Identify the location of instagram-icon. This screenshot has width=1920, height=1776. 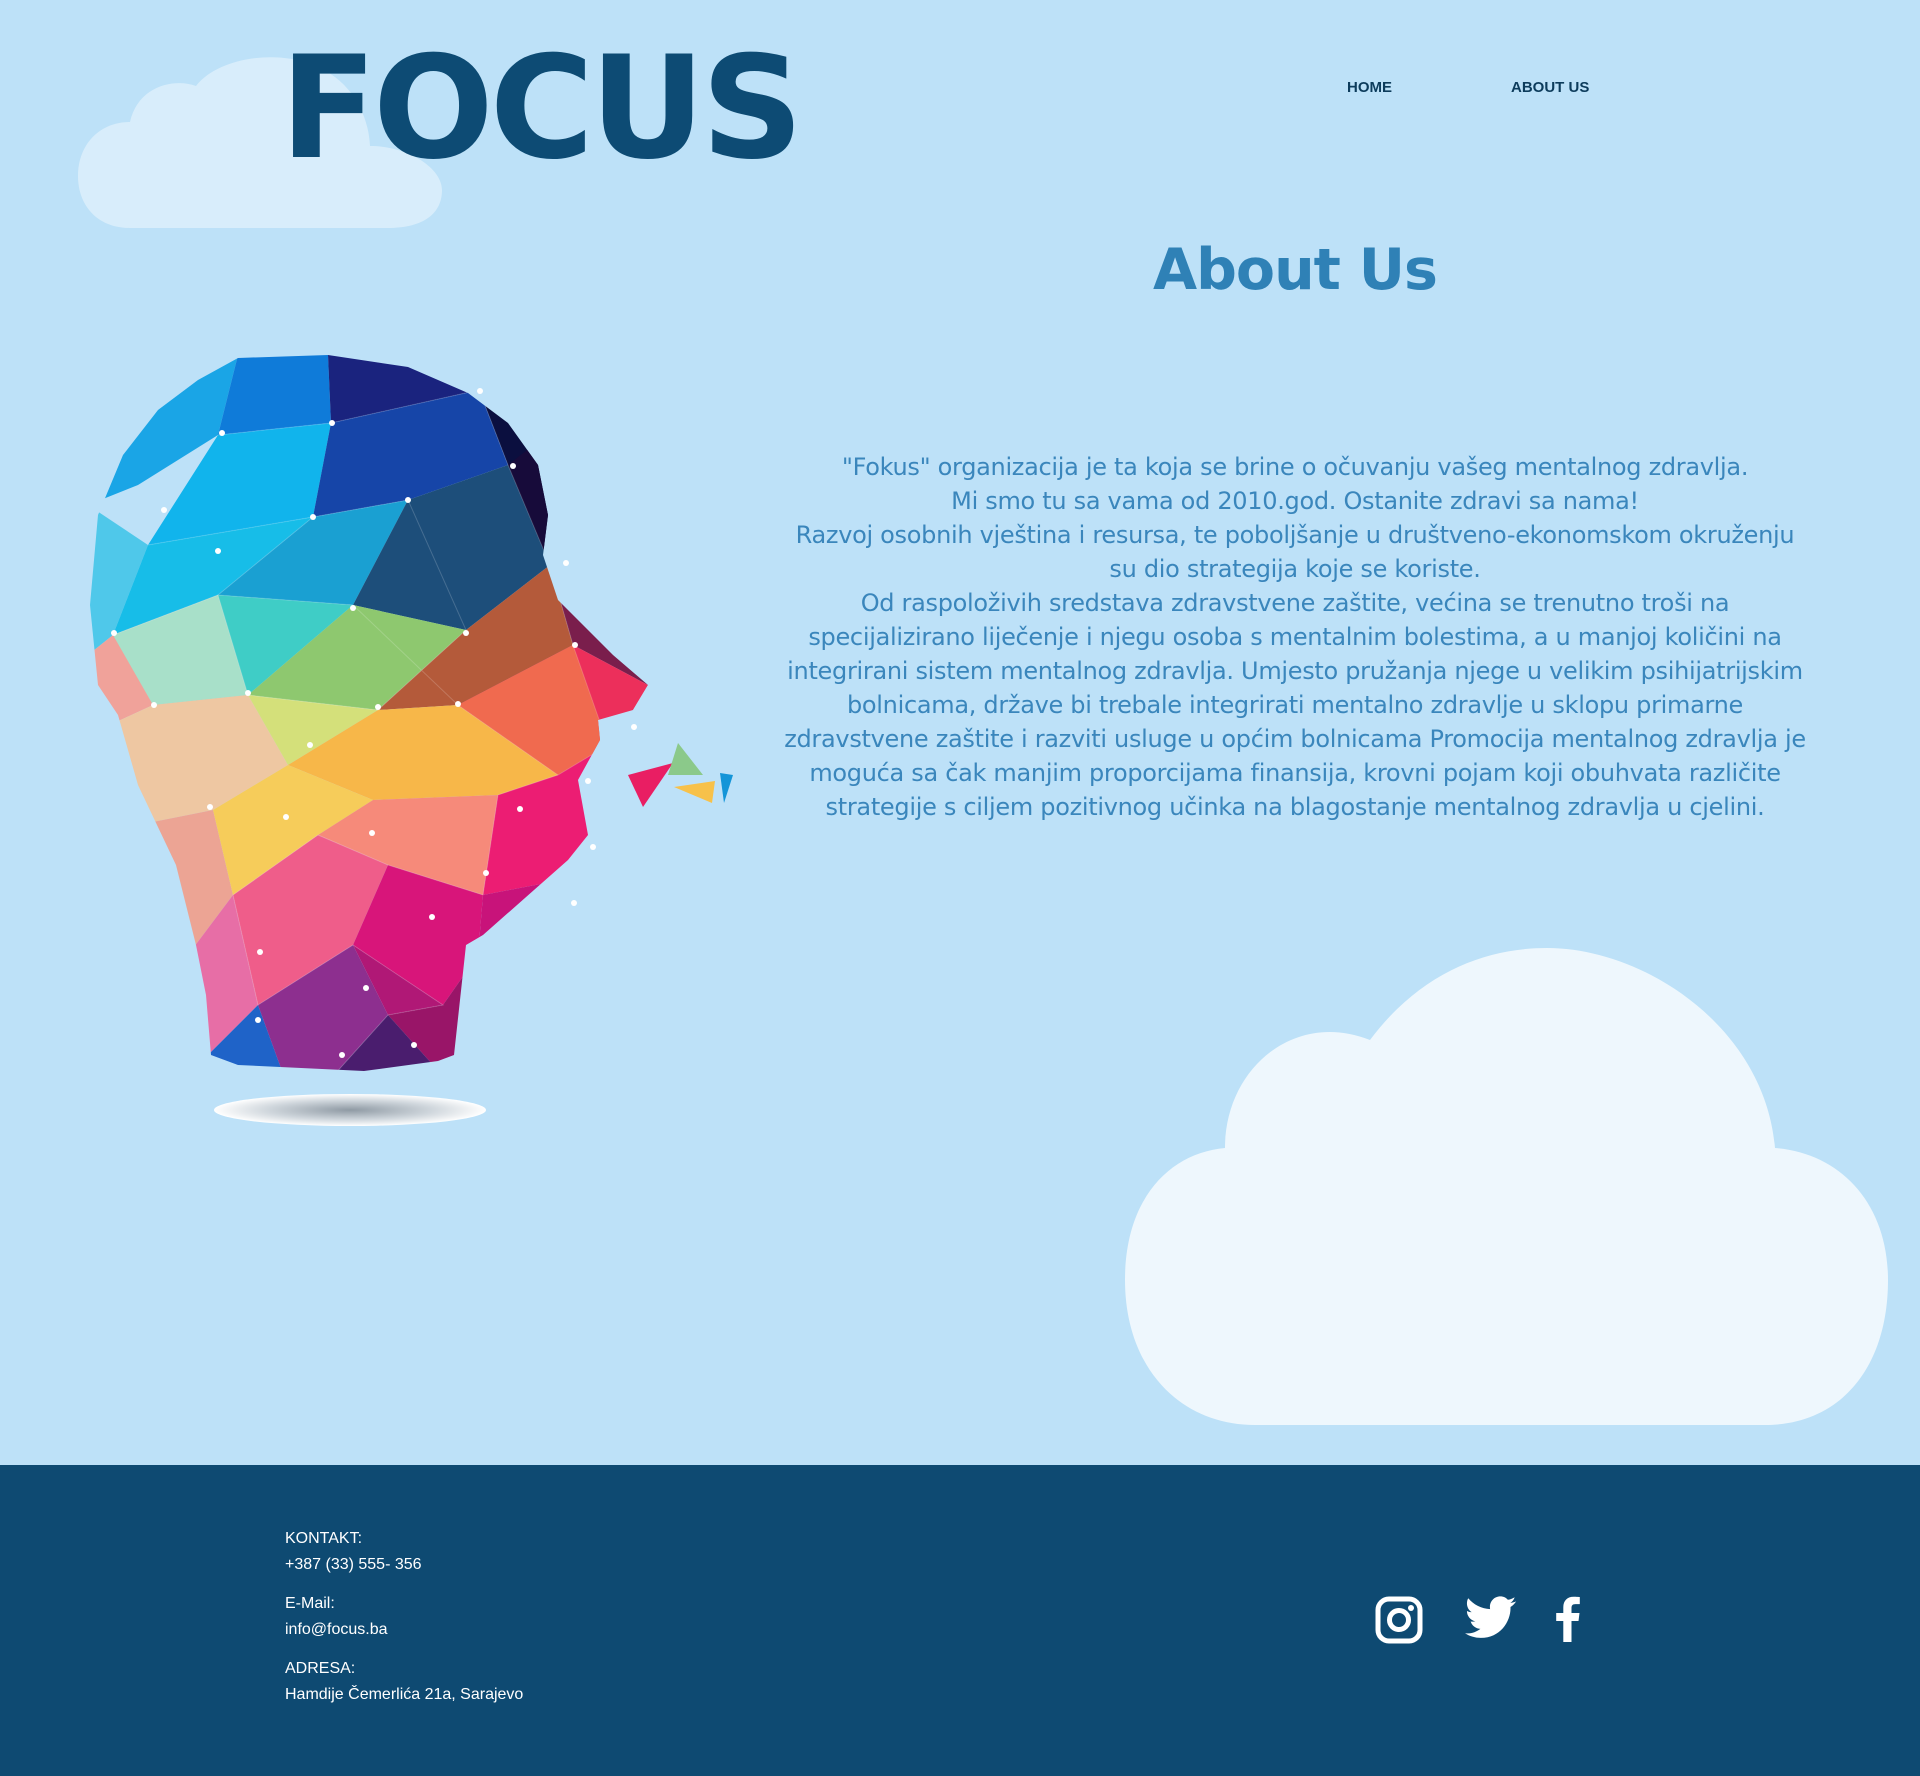
(1399, 1620).